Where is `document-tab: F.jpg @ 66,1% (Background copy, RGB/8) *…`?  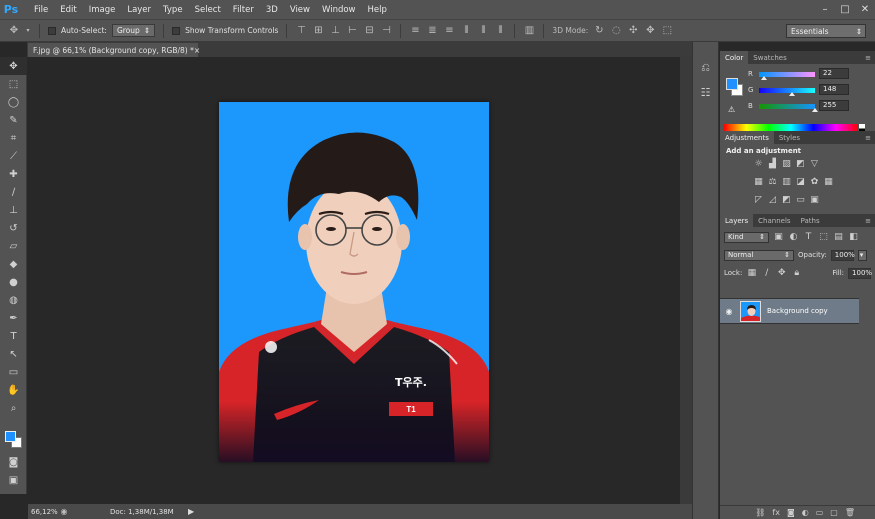
document-tab: F.jpg @ 66,1% (Background copy, RGB/8) *… is located at coordinates (114, 50).